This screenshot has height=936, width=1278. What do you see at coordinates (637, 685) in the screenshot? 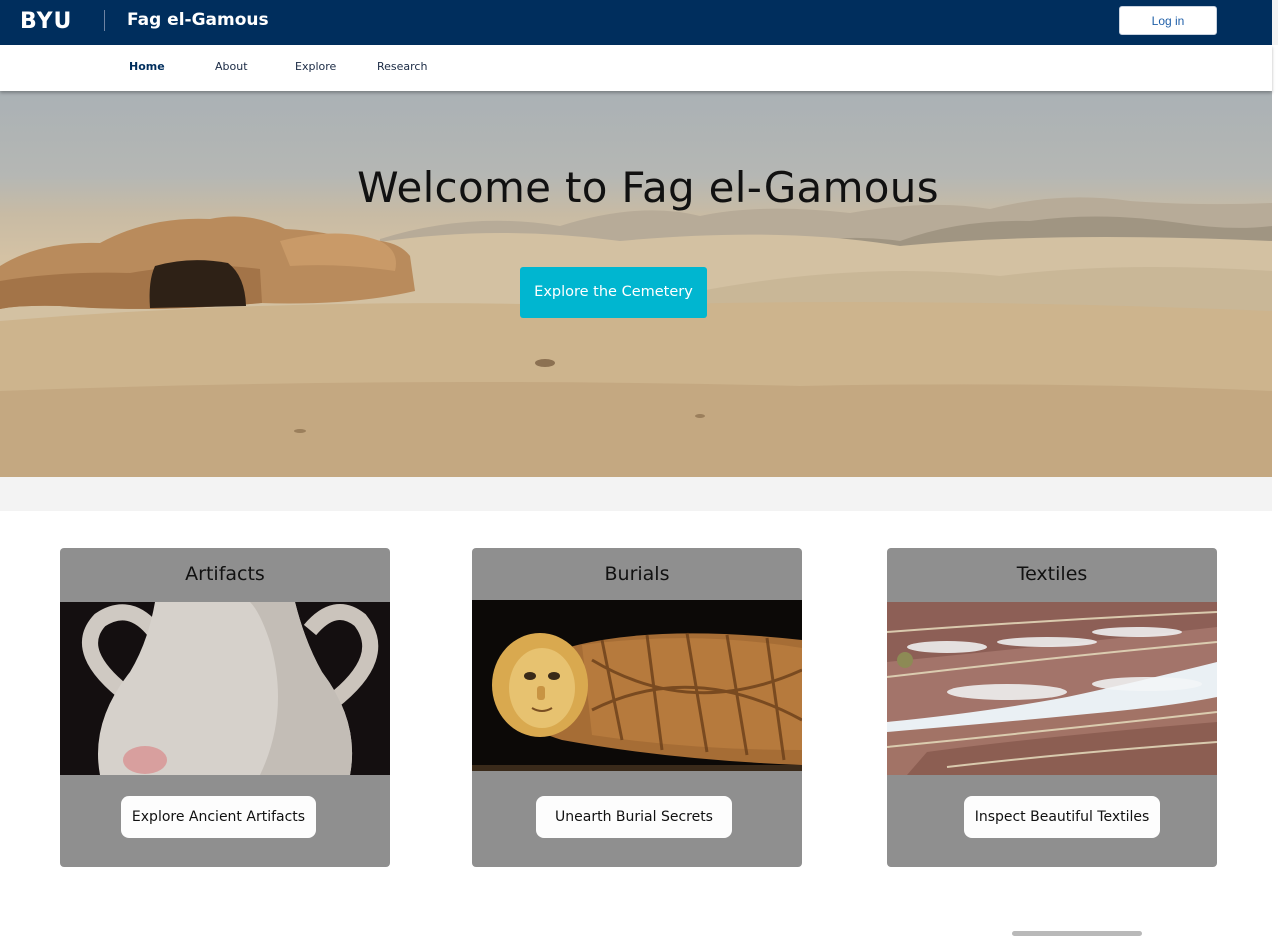
I see `mummy-sarcophagus-image` at bounding box center [637, 685].